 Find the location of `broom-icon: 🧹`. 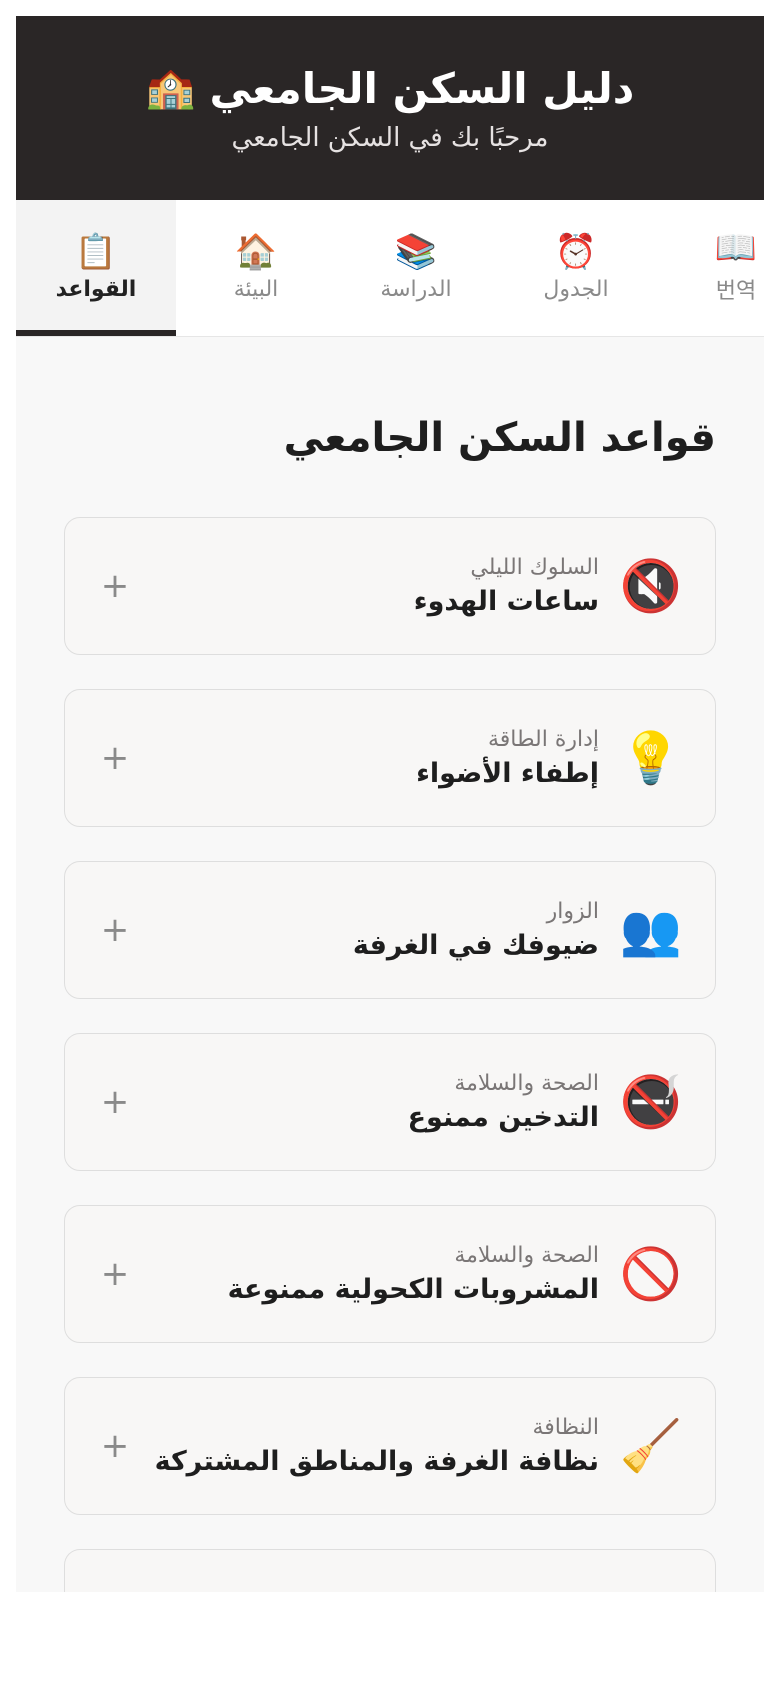

broom-icon: 🧹 is located at coordinates (651, 1446).